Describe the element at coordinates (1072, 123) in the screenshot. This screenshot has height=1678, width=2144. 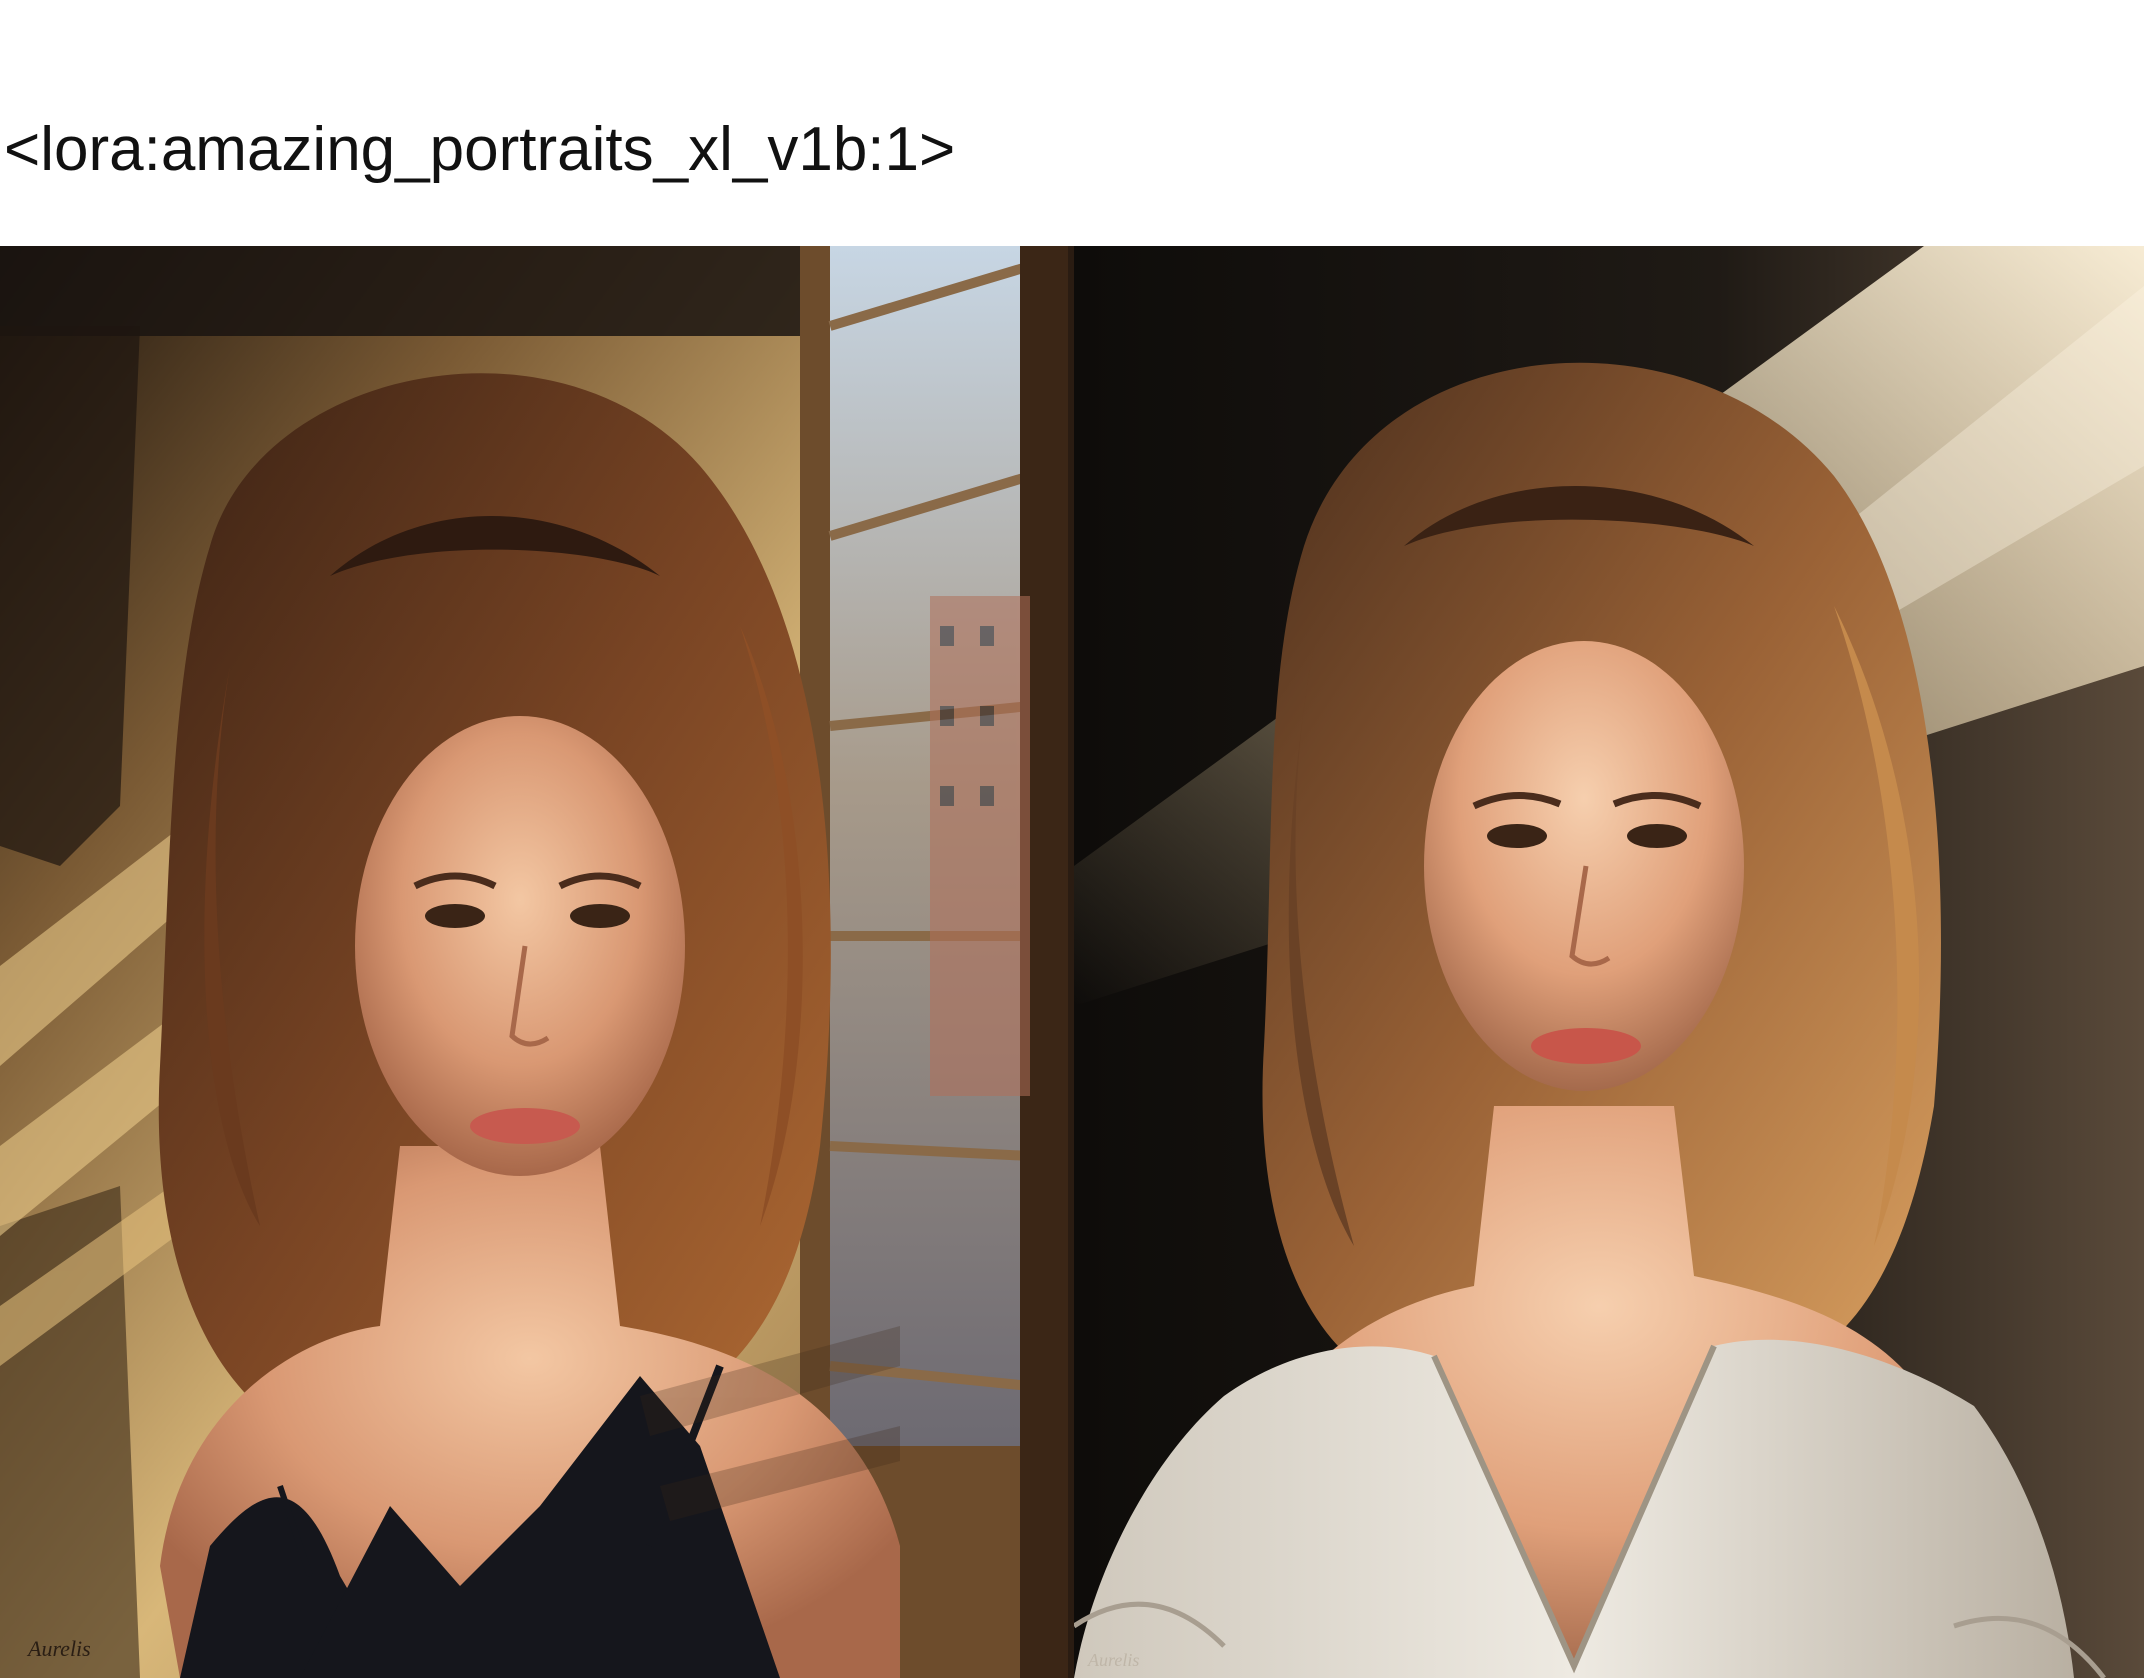
I see `header: <lora:amazing_portraits_xl_v1b:1>` at that location.